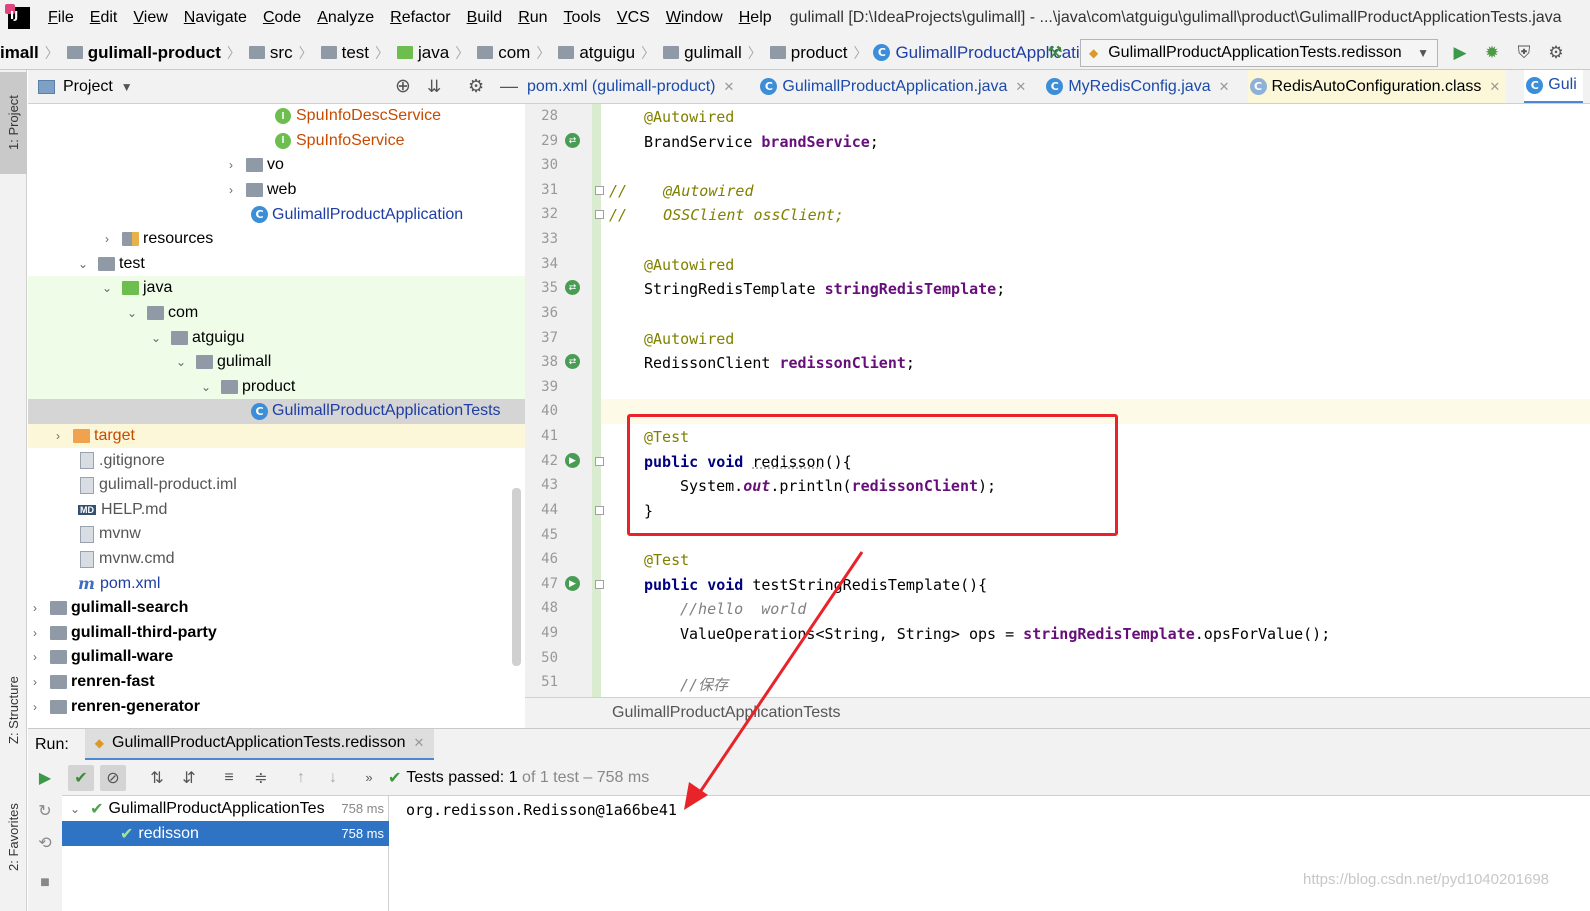  Describe the element at coordinates (81, 777) in the screenshot. I see `show-passed-icon: ✔` at that location.